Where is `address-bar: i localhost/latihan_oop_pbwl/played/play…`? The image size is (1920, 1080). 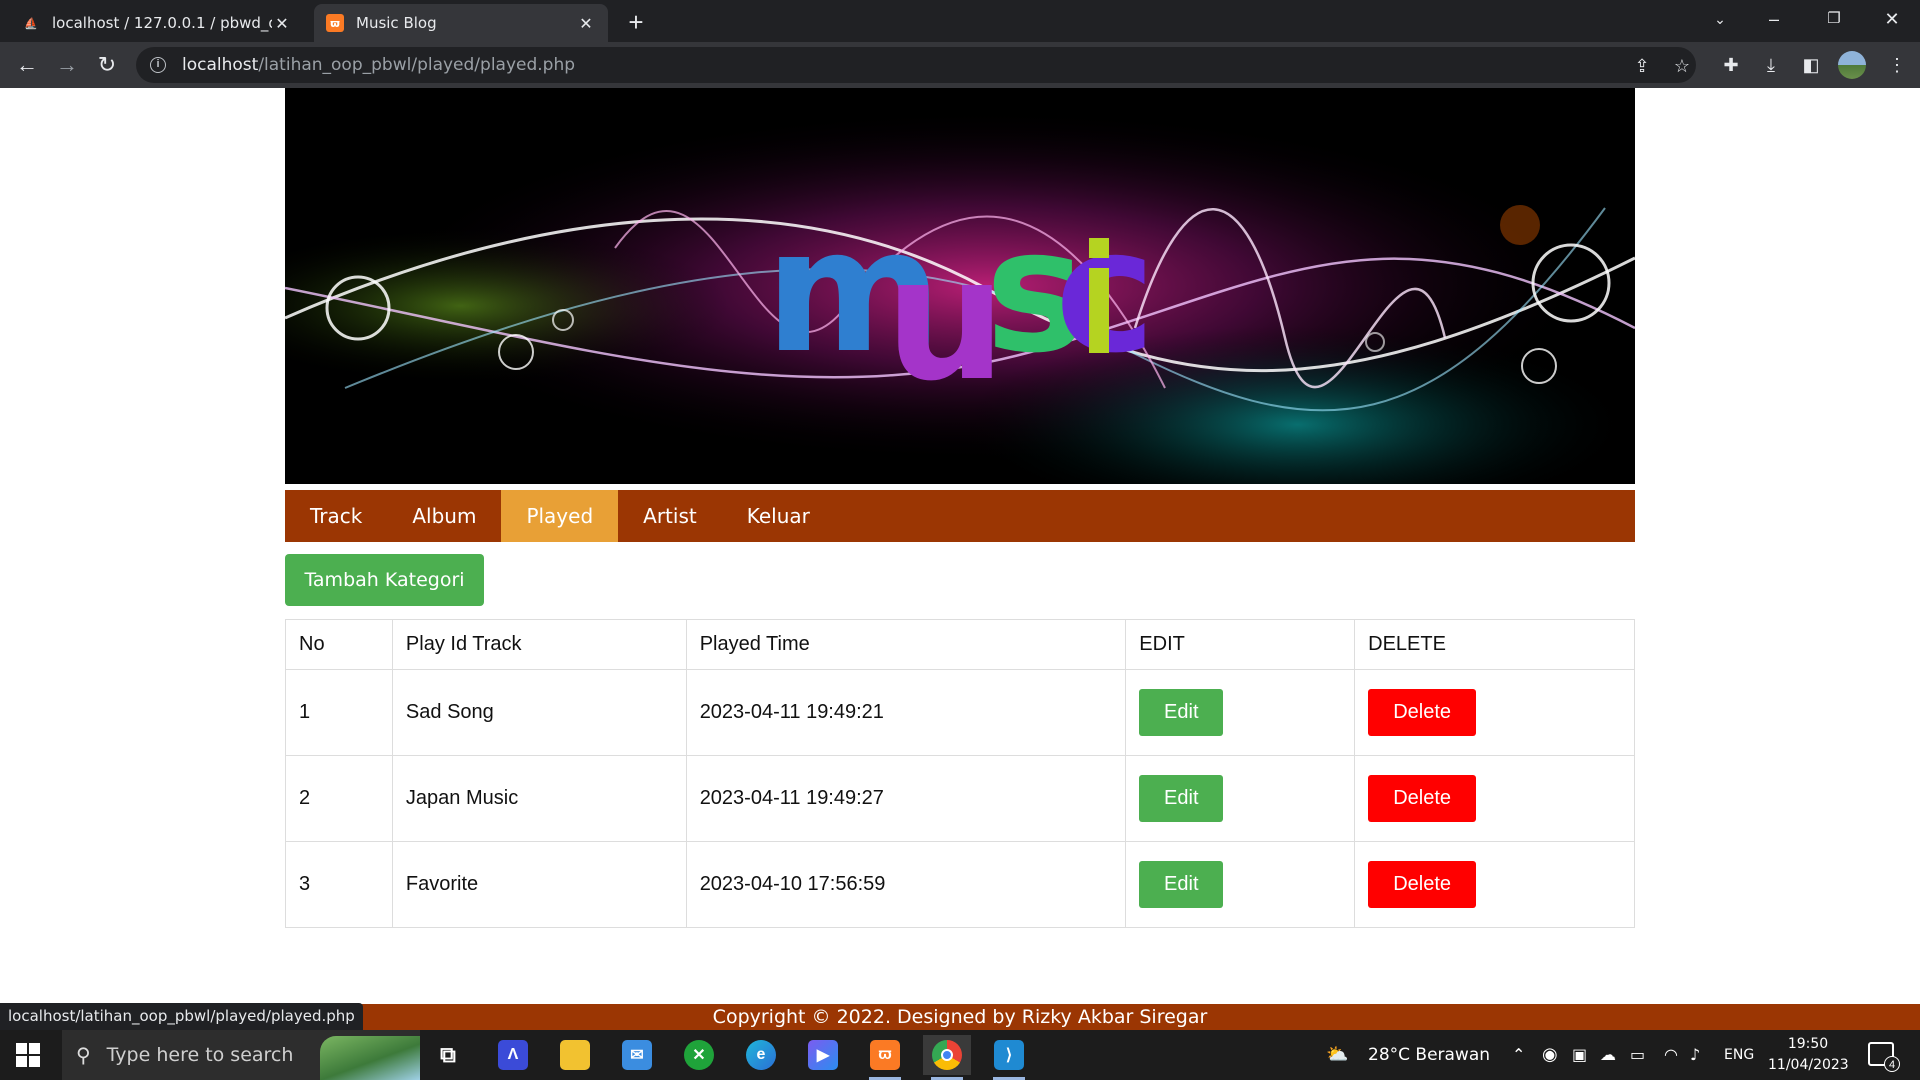 address-bar: i localhost/latihan_oop_pbwl/played/play… is located at coordinates (916, 65).